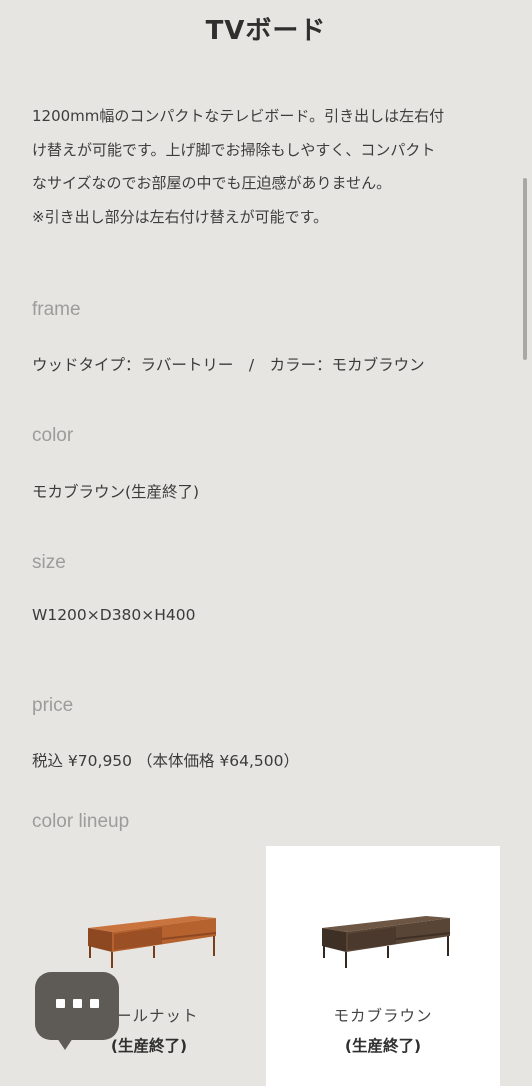  Describe the element at coordinates (116, 492) in the screenshot. I see `color-value: モカブラウン(生産終了)` at that location.